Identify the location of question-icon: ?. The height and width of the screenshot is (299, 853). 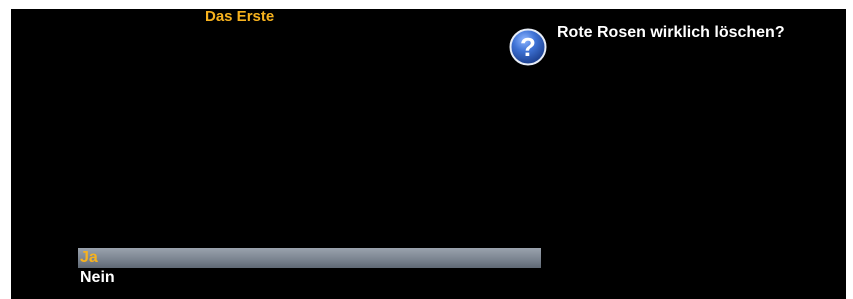
(528, 47).